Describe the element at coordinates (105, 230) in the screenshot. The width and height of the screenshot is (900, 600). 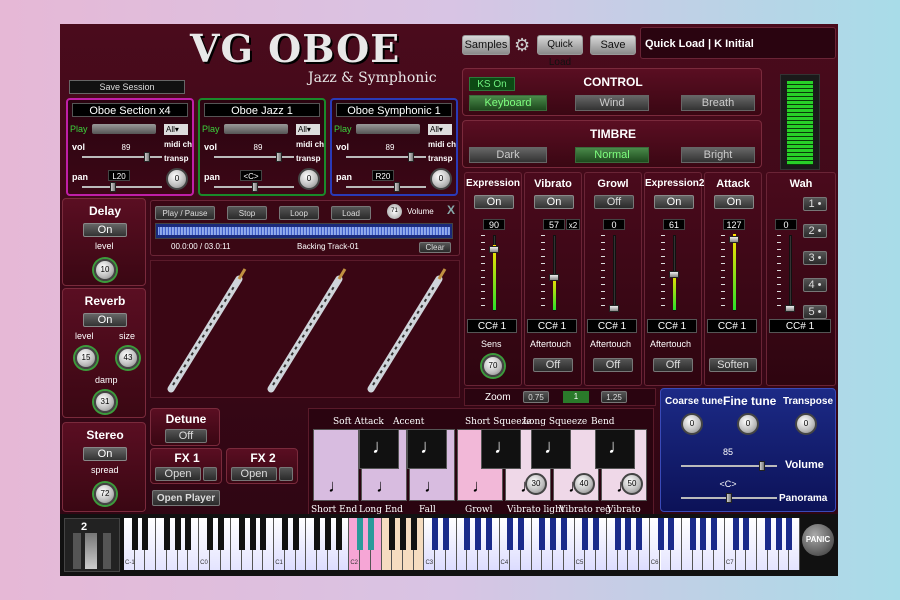
I see `delay-on-button: On` at that location.